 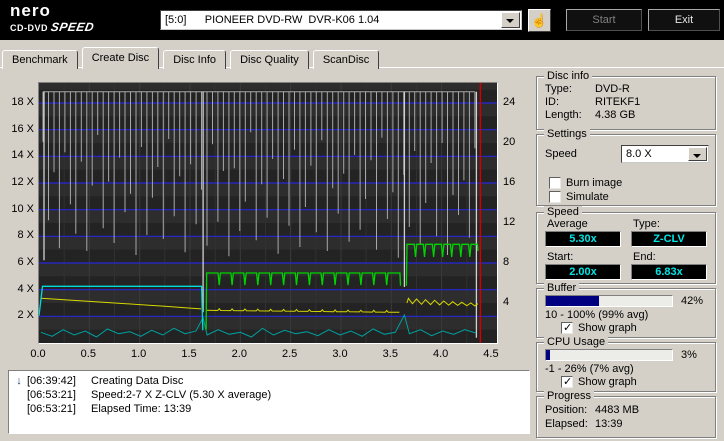 What do you see at coordinates (25, 262) in the screenshot?
I see `axis-tick-label: 6 X` at bounding box center [25, 262].